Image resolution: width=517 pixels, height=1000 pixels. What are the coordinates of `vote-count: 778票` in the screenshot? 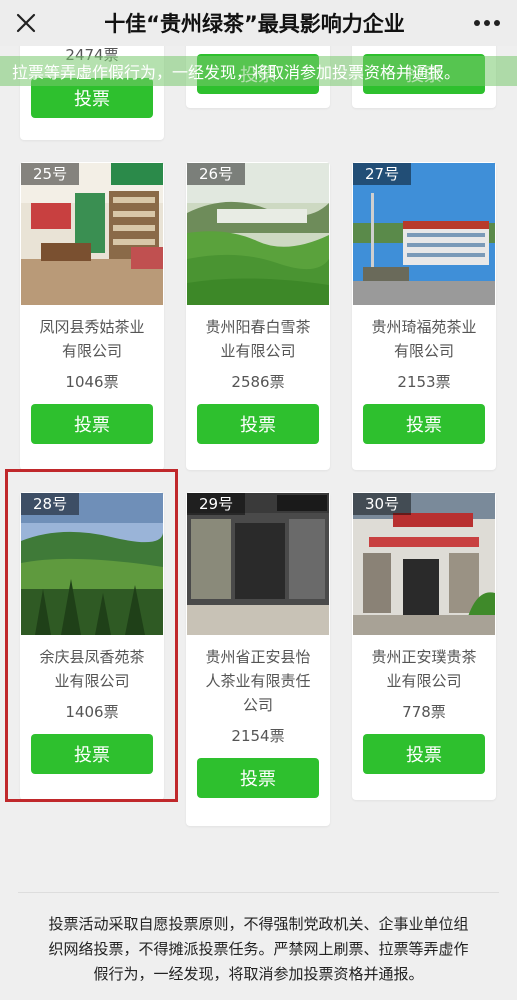 It's located at (424, 712).